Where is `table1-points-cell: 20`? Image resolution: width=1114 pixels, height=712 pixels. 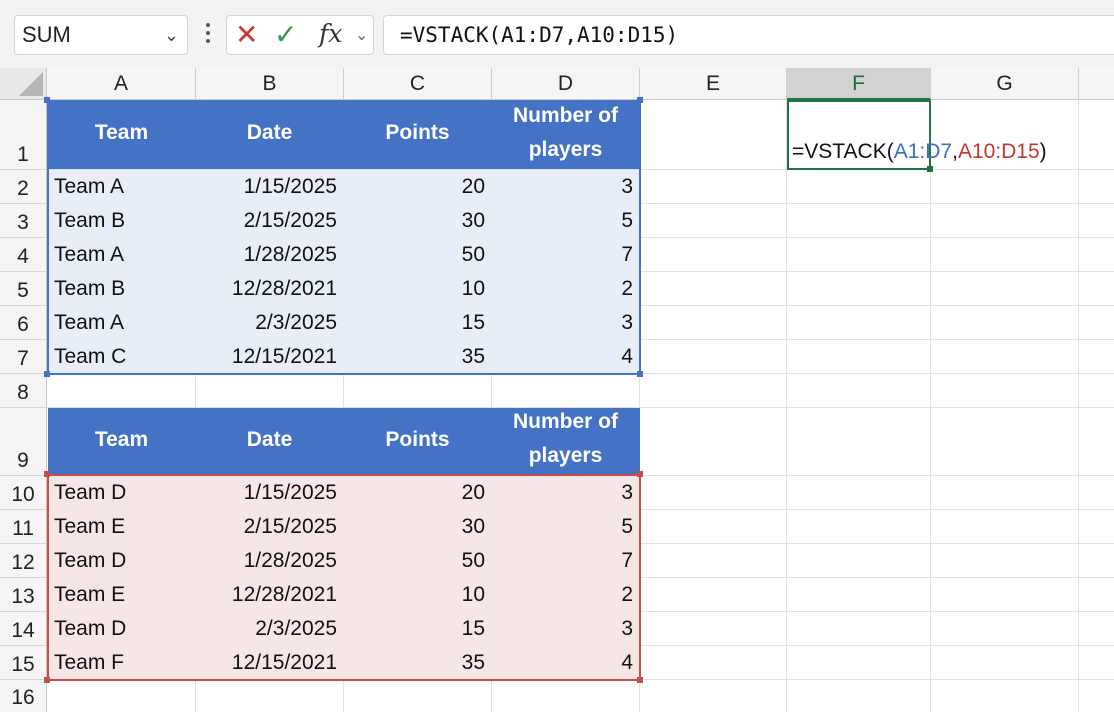 table1-points-cell: 20 is located at coordinates (417, 187).